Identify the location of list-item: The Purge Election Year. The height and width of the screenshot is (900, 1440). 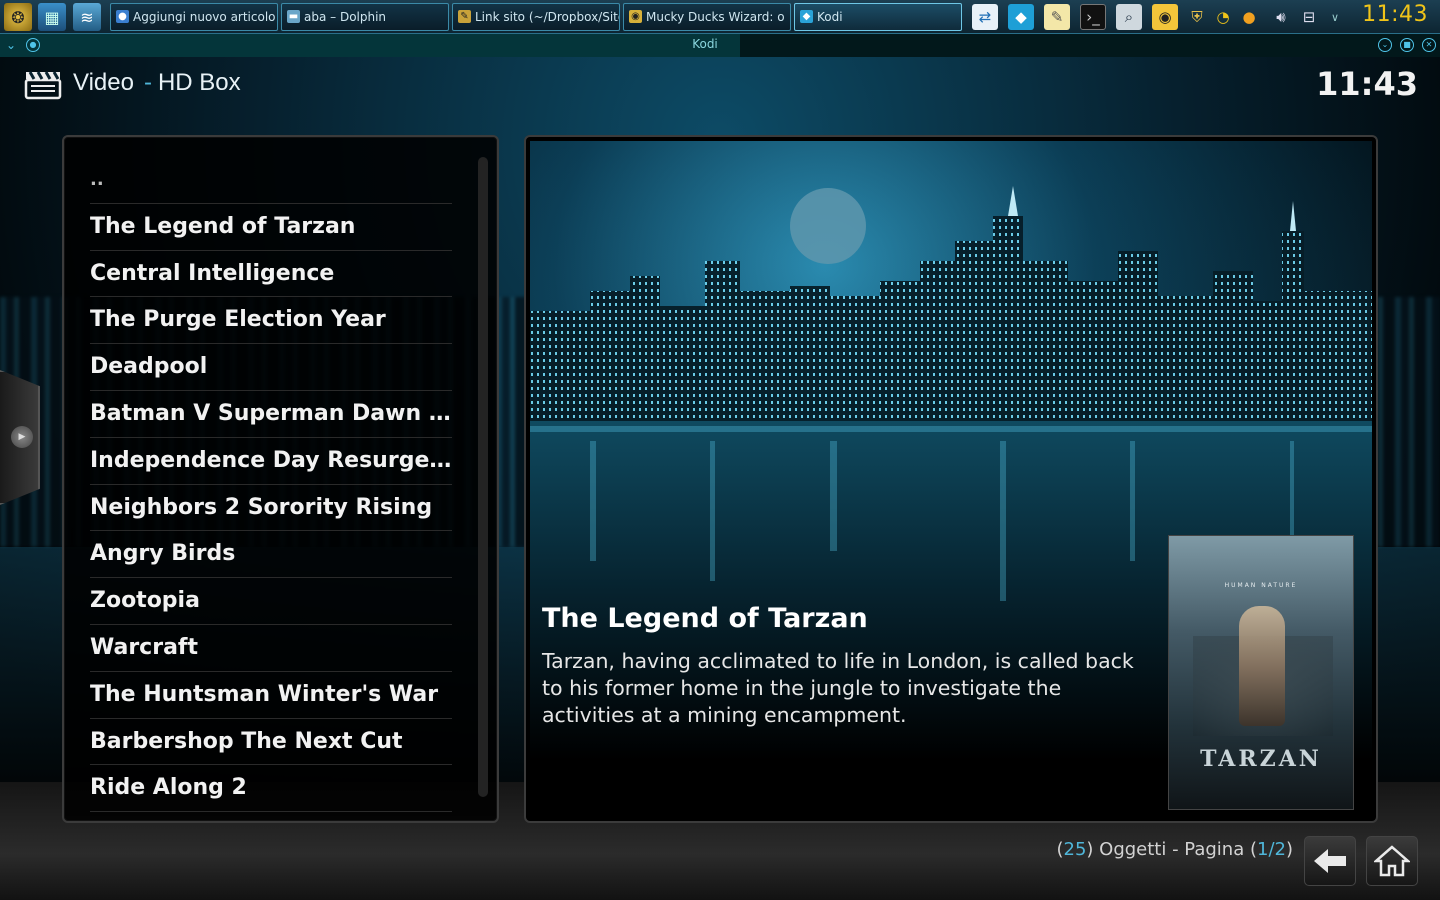
(271, 321).